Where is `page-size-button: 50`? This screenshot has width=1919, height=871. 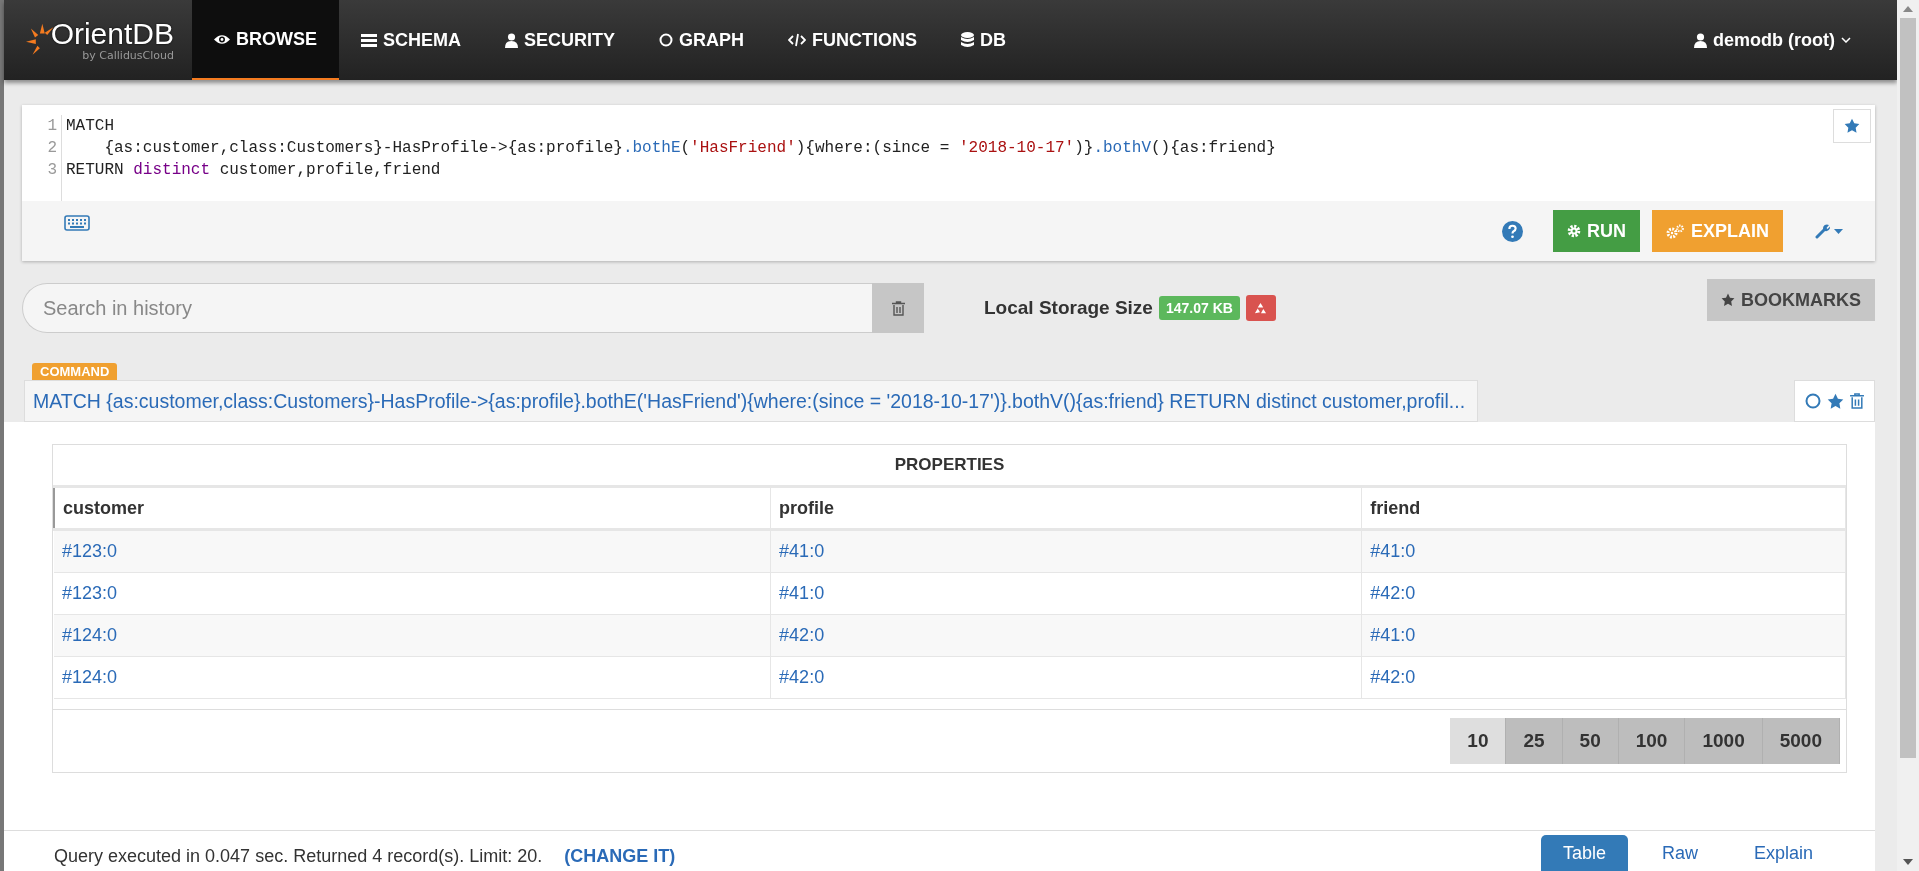
page-size-button: 50 is located at coordinates (1590, 741).